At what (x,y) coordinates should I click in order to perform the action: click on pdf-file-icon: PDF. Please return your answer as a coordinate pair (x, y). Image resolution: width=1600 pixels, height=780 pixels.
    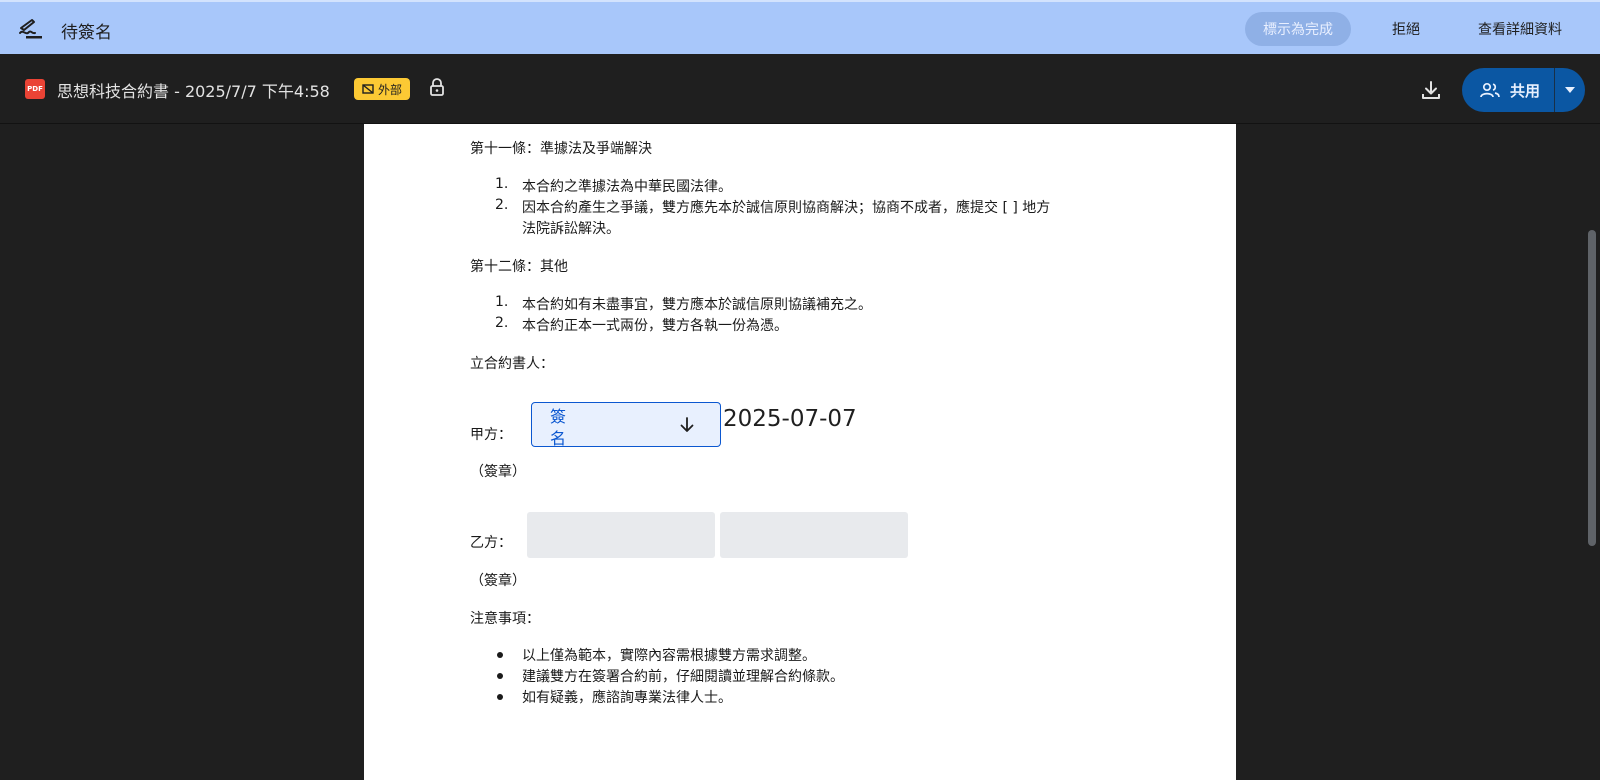
    Looking at the image, I should click on (35, 89).